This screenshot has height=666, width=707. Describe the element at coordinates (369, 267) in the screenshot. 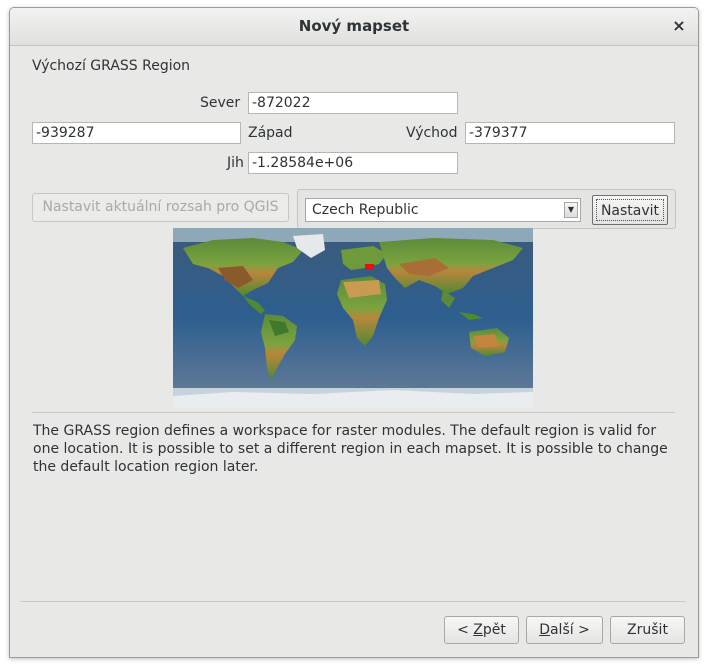

I see `selected-region-marker` at that location.